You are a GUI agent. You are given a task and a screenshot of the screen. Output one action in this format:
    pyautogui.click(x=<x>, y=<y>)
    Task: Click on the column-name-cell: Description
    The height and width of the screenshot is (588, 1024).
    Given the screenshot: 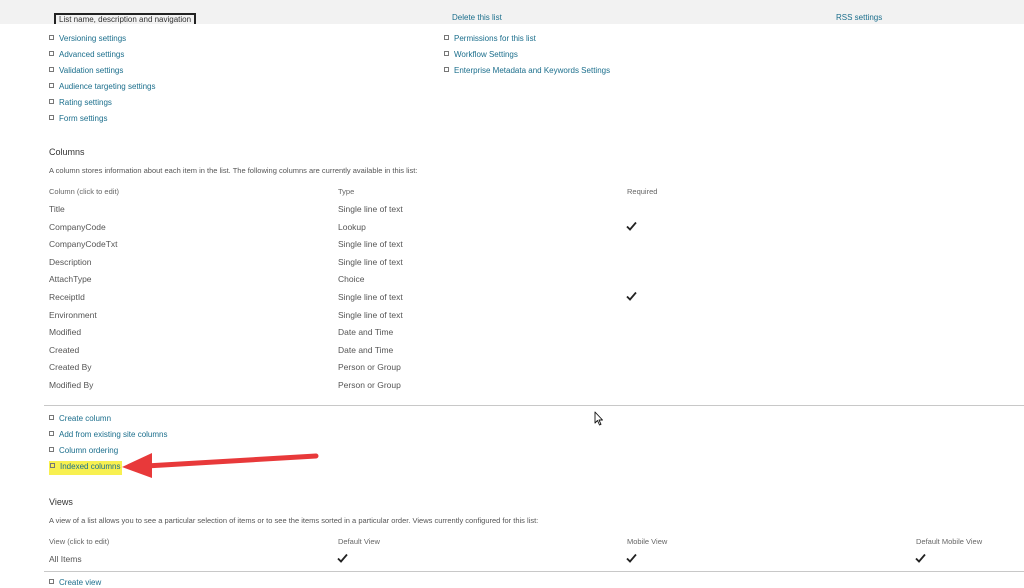 What is the action you would take?
    pyautogui.click(x=70, y=262)
    